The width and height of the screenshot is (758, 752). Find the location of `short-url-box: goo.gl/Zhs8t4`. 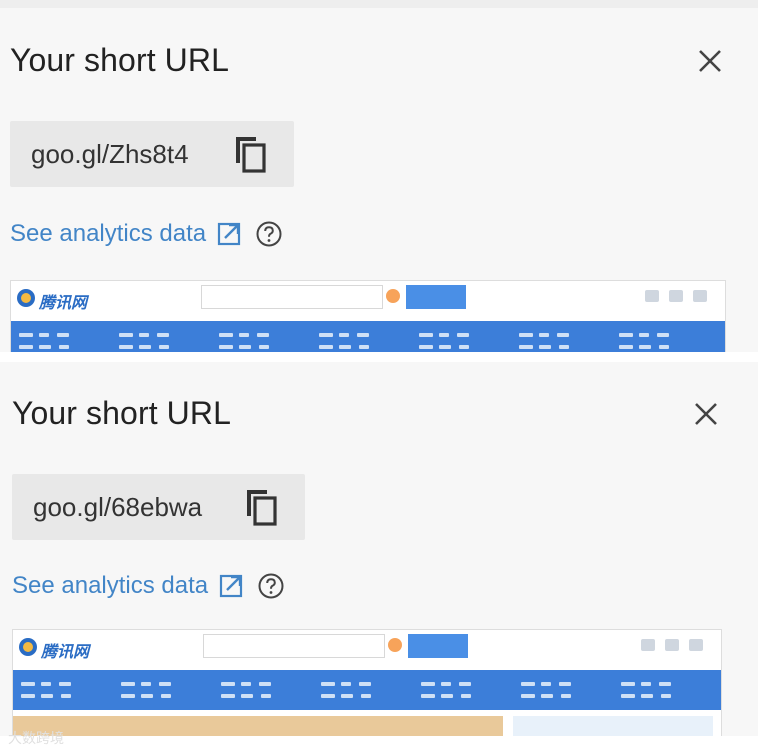

short-url-box: goo.gl/Zhs8t4 is located at coordinates (152, 154).